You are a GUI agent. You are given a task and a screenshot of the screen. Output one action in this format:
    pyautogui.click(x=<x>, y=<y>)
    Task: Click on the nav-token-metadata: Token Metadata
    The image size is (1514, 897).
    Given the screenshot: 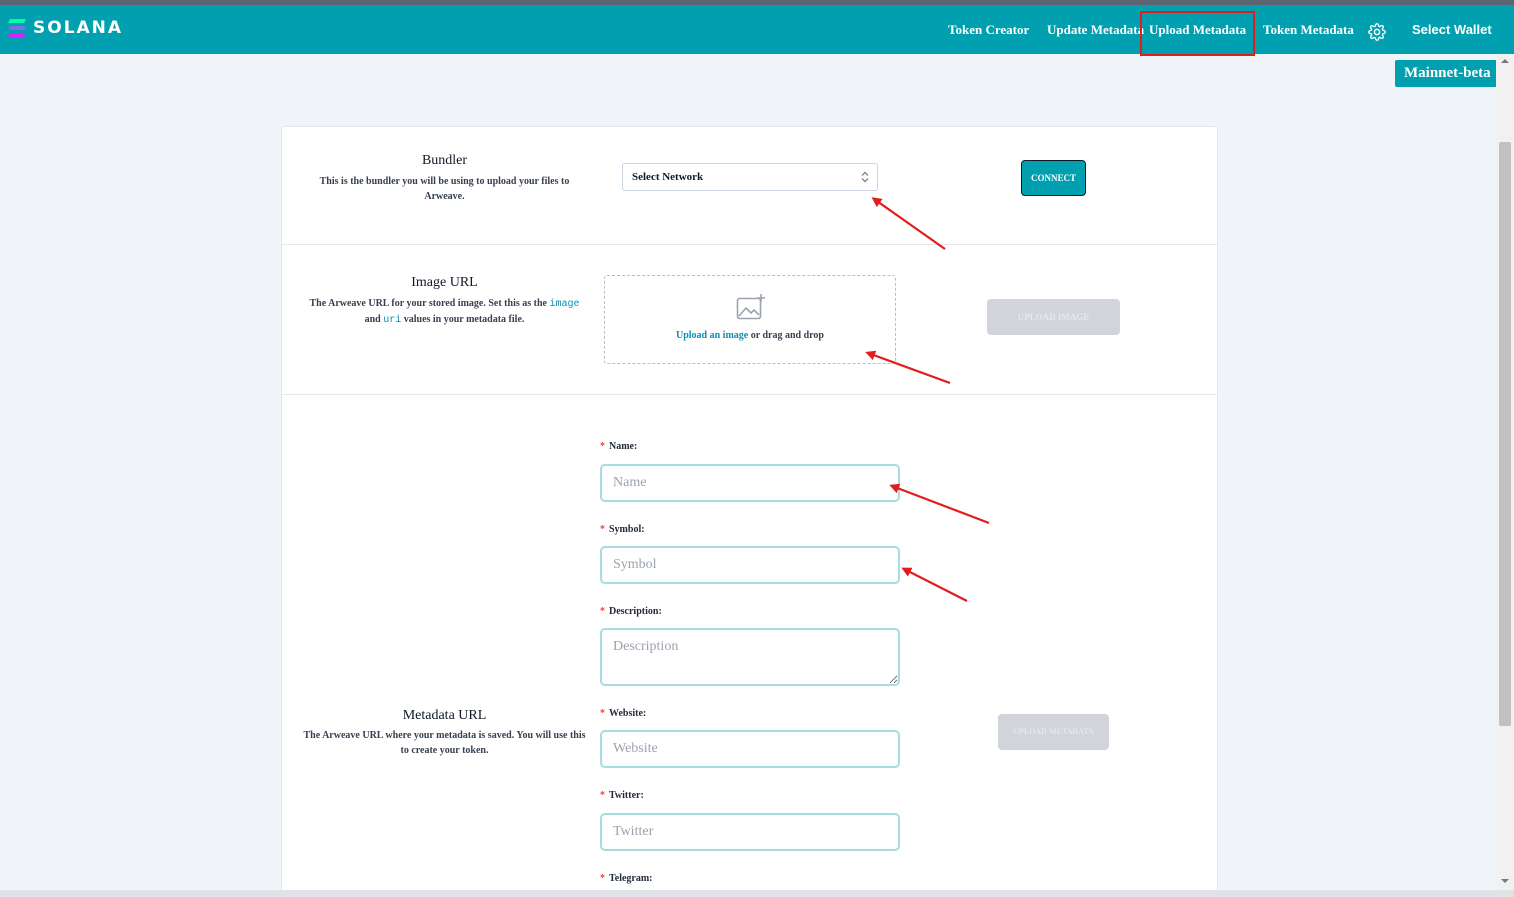 What is the action you would take?
    pyautogui.click(x=1308, y=30)
    